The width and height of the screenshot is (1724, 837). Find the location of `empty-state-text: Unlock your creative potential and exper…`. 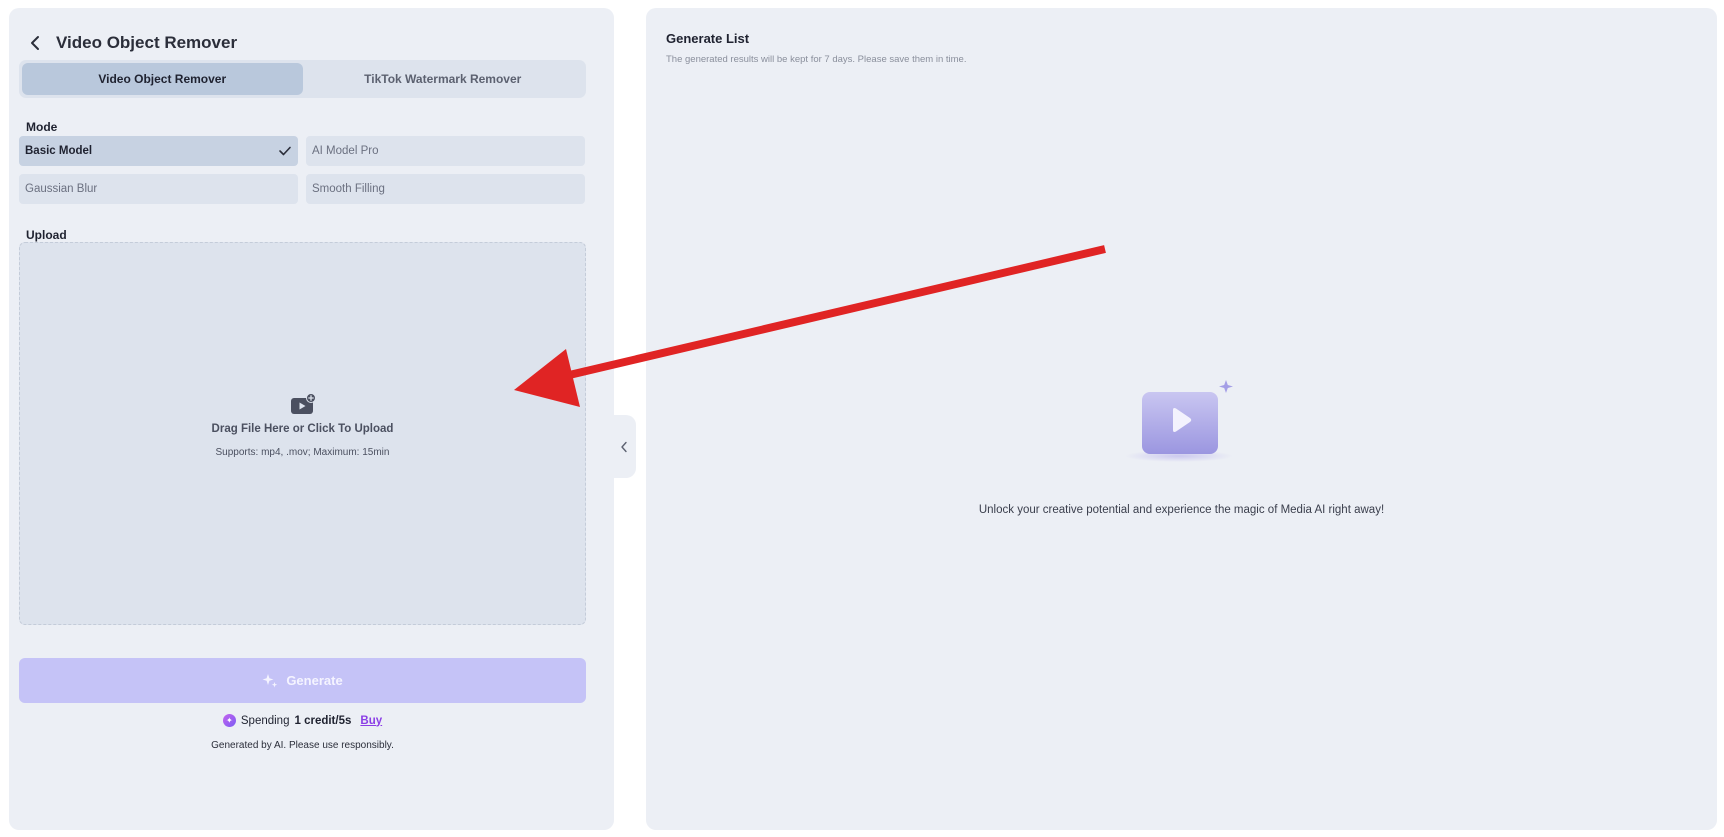

empty-state-text: Unlock your creative potential and exper… is located at coordinates (1181, 510).